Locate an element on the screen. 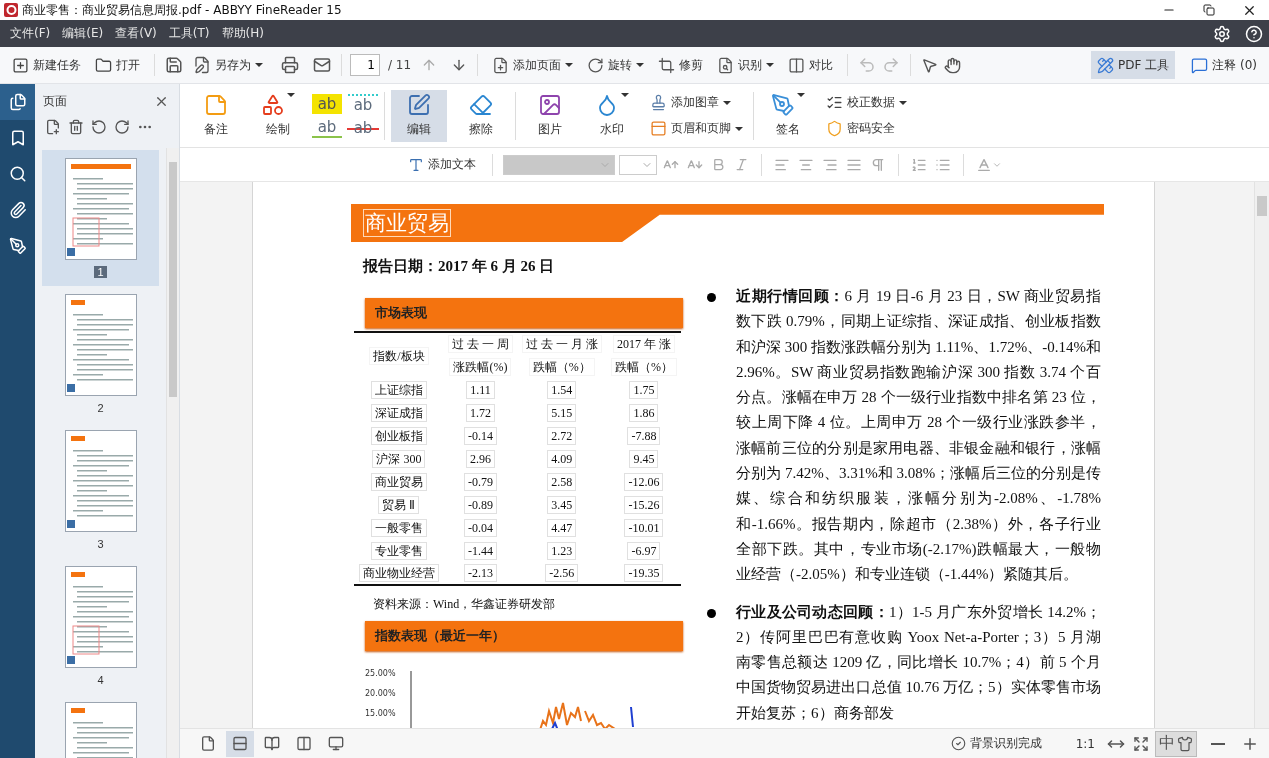 The image size is (1269, 758). save-as-button: 另存为 is located at coordinates (228, 65).